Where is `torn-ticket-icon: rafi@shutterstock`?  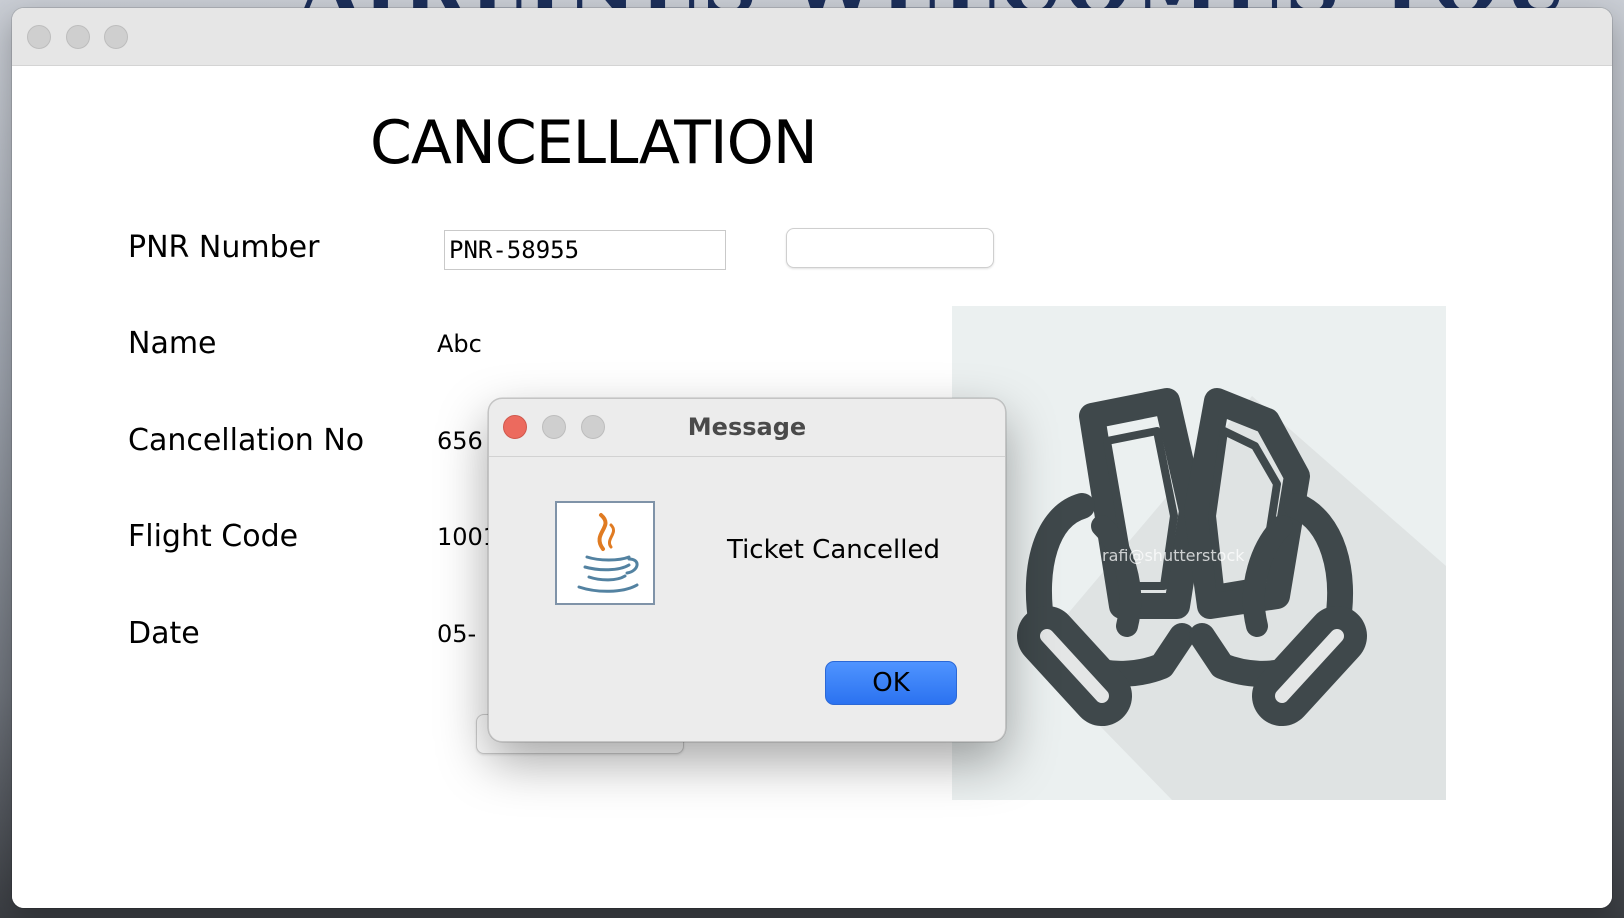 torn-ticket-icon: rafi@shutterstock is located at coordinates (1231, 594).